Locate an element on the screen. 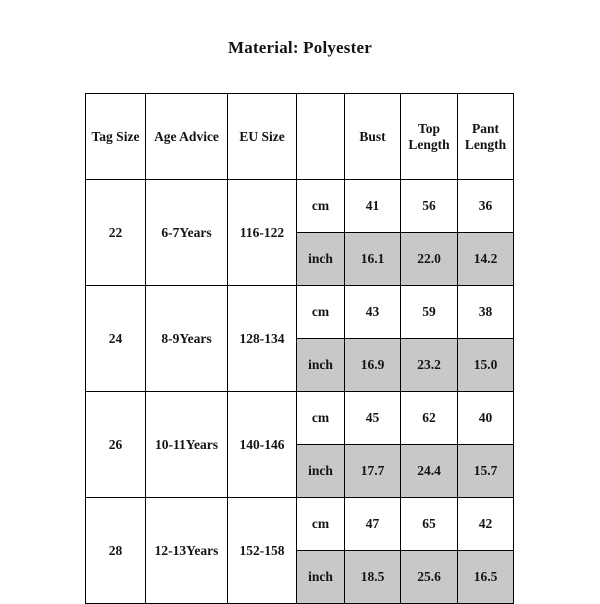  cell-tag-size: 22 is located at coordinates (115, 232).